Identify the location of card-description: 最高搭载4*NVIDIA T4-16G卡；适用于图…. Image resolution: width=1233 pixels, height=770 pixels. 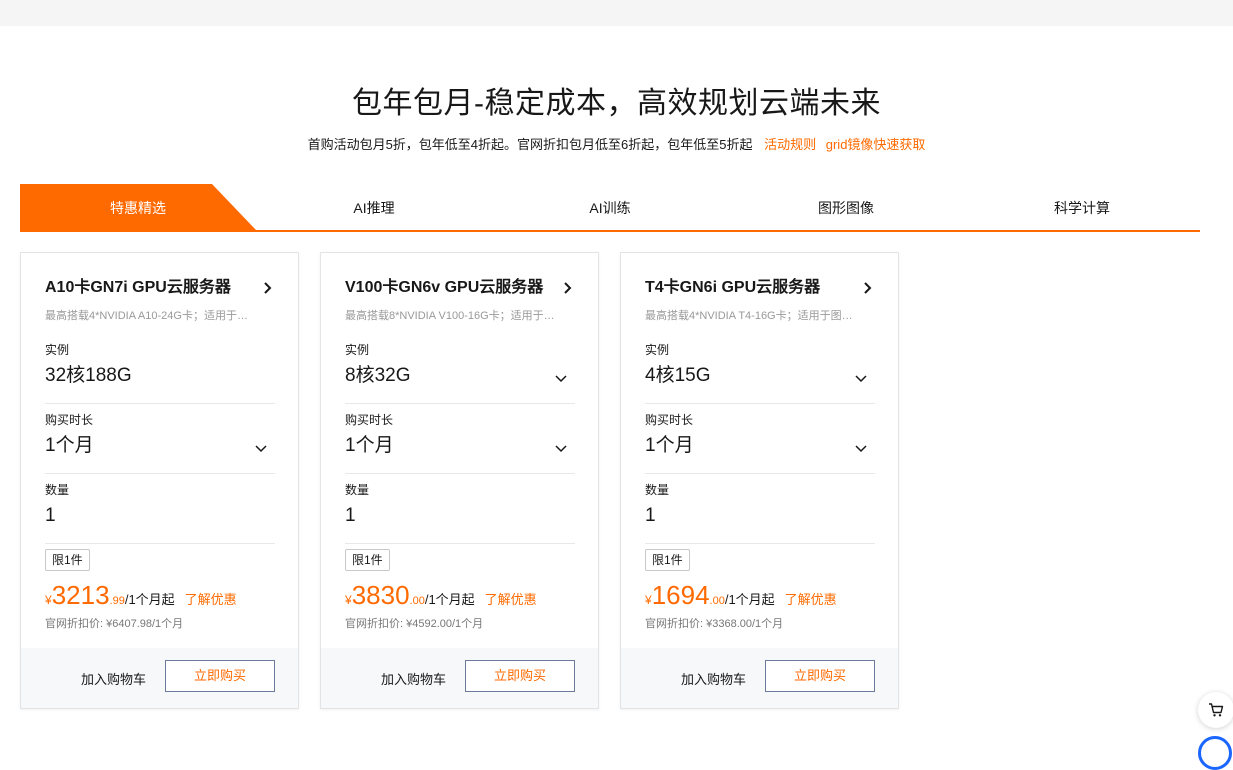
(749, 316).